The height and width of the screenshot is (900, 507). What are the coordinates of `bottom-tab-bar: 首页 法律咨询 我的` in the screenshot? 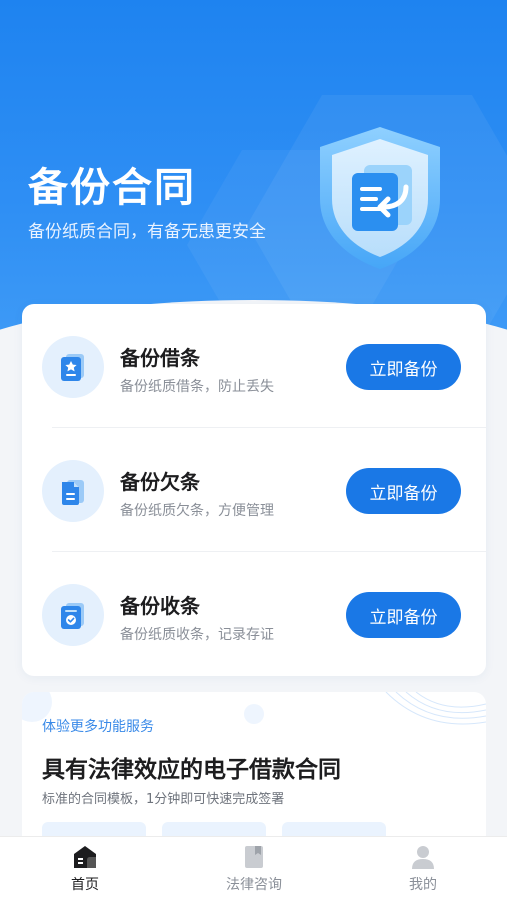 It's located at (253, 868).